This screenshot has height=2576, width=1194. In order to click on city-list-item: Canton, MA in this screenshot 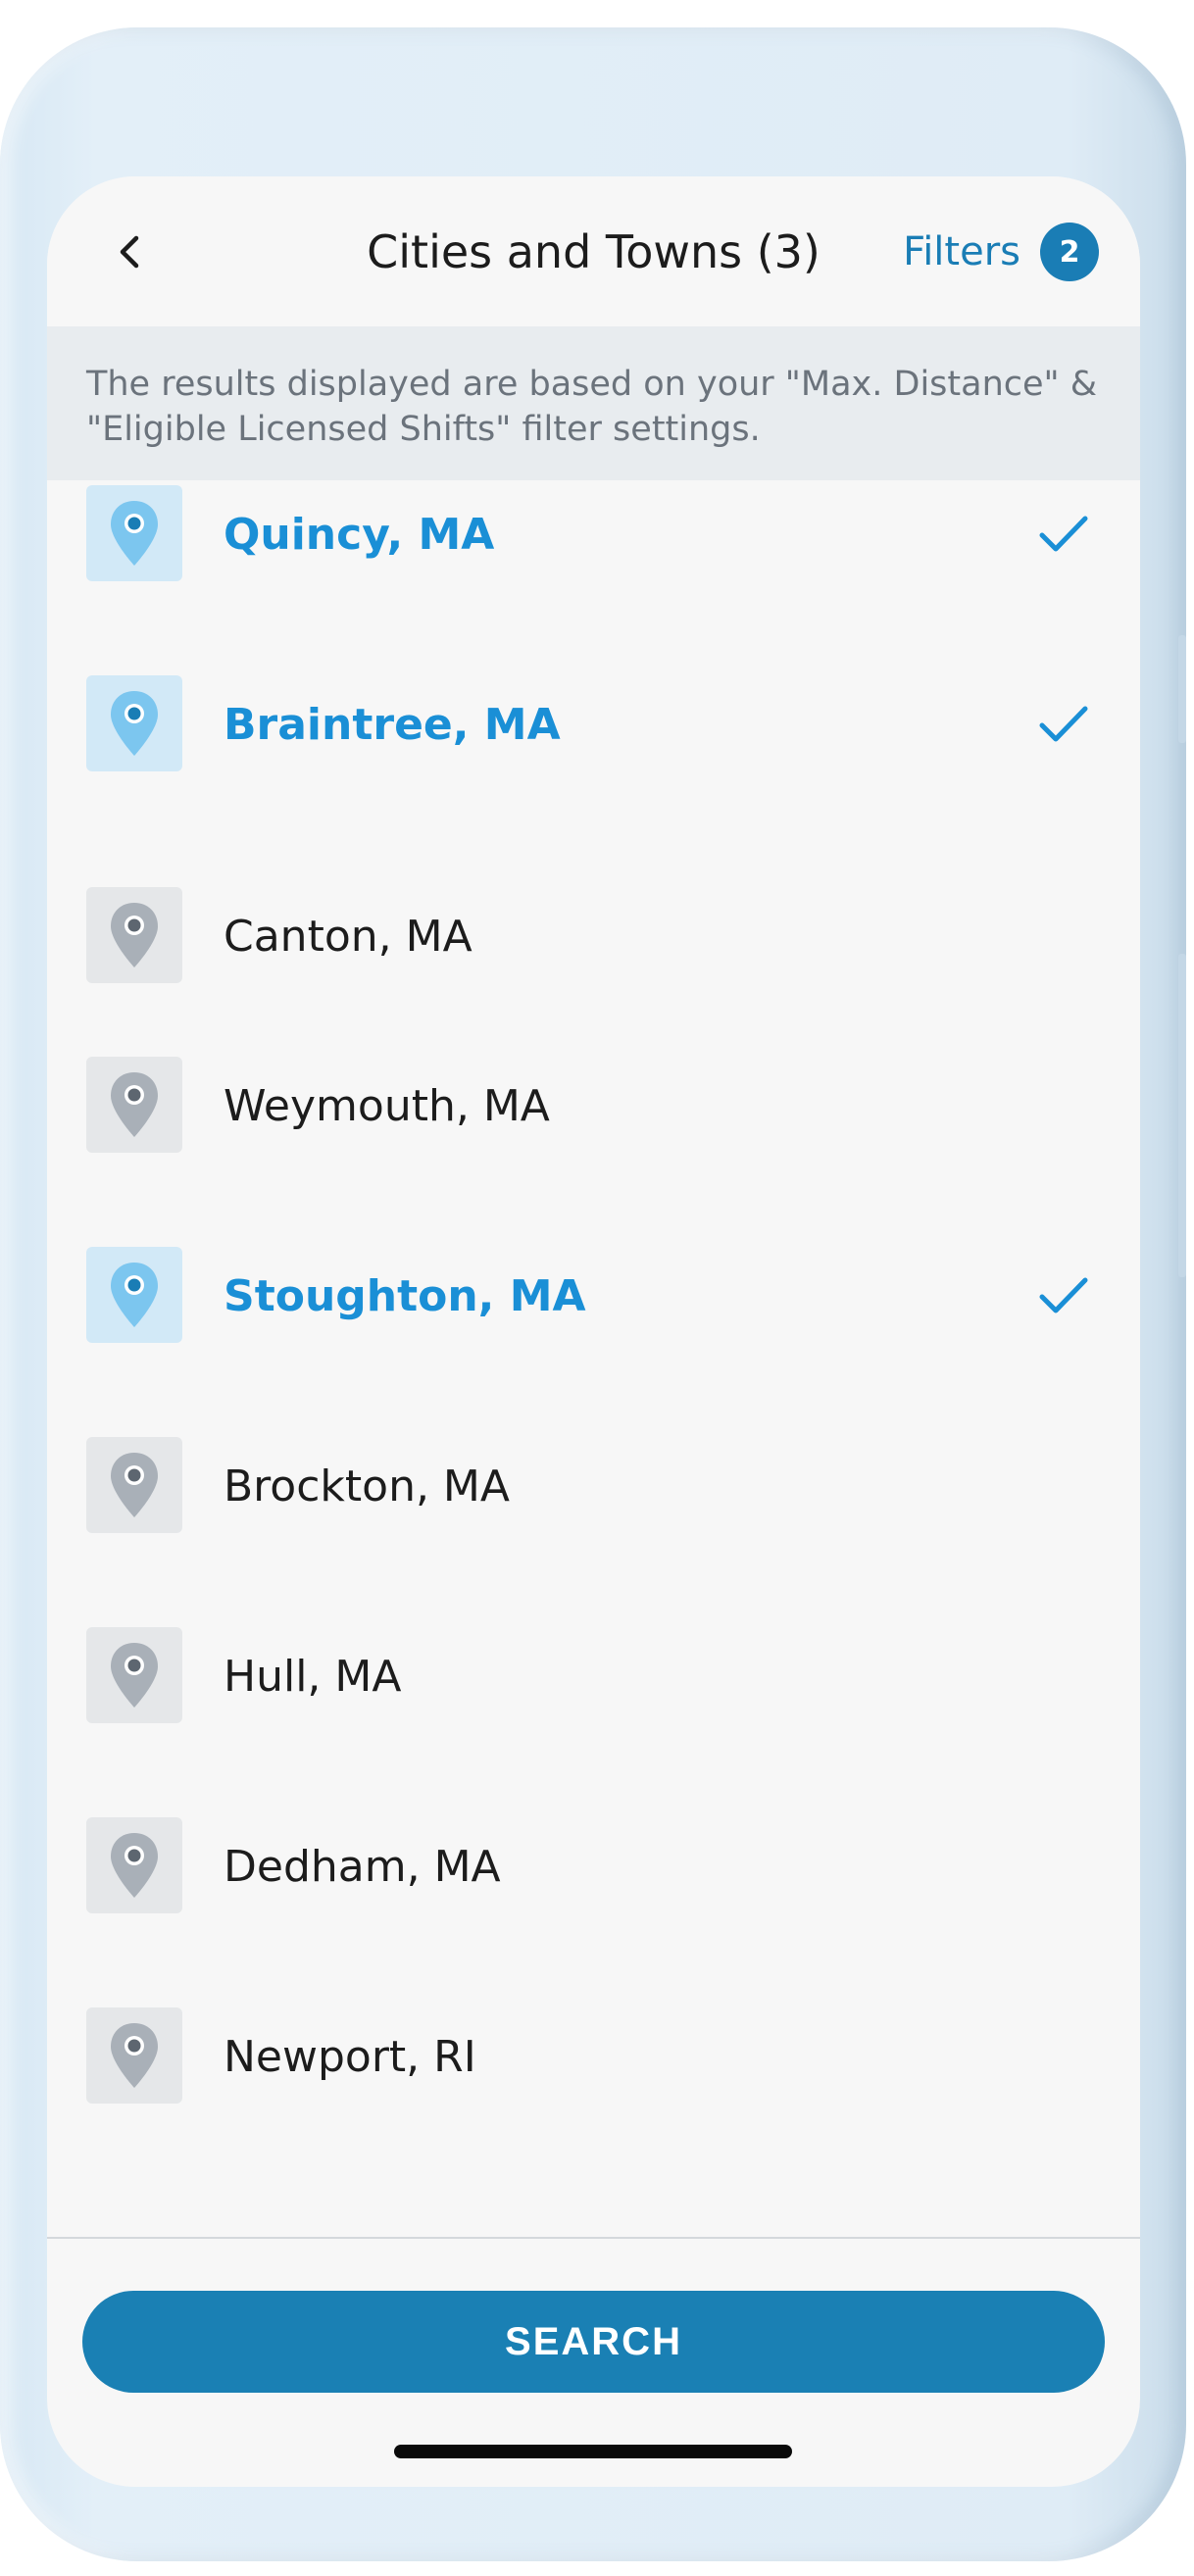, I will do `click(594, 936)`.